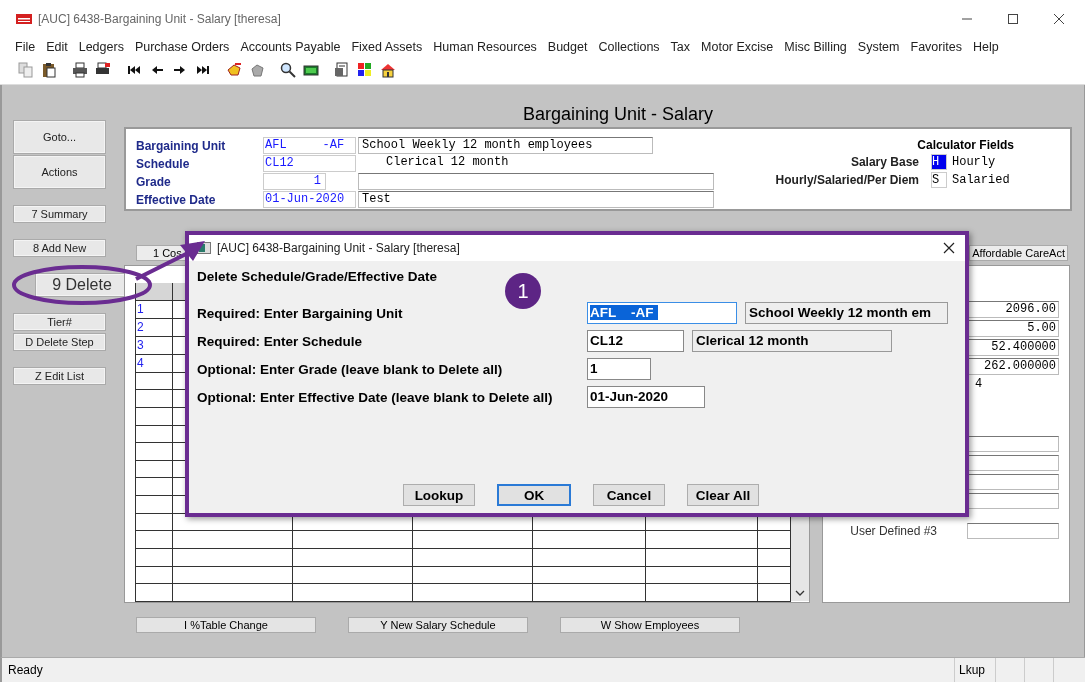 This screenshot has width=1085, height=682. I want to click on window-title: [AUC] 6438-Bargaining Unit - Salary [theresa], so click(159, 19).